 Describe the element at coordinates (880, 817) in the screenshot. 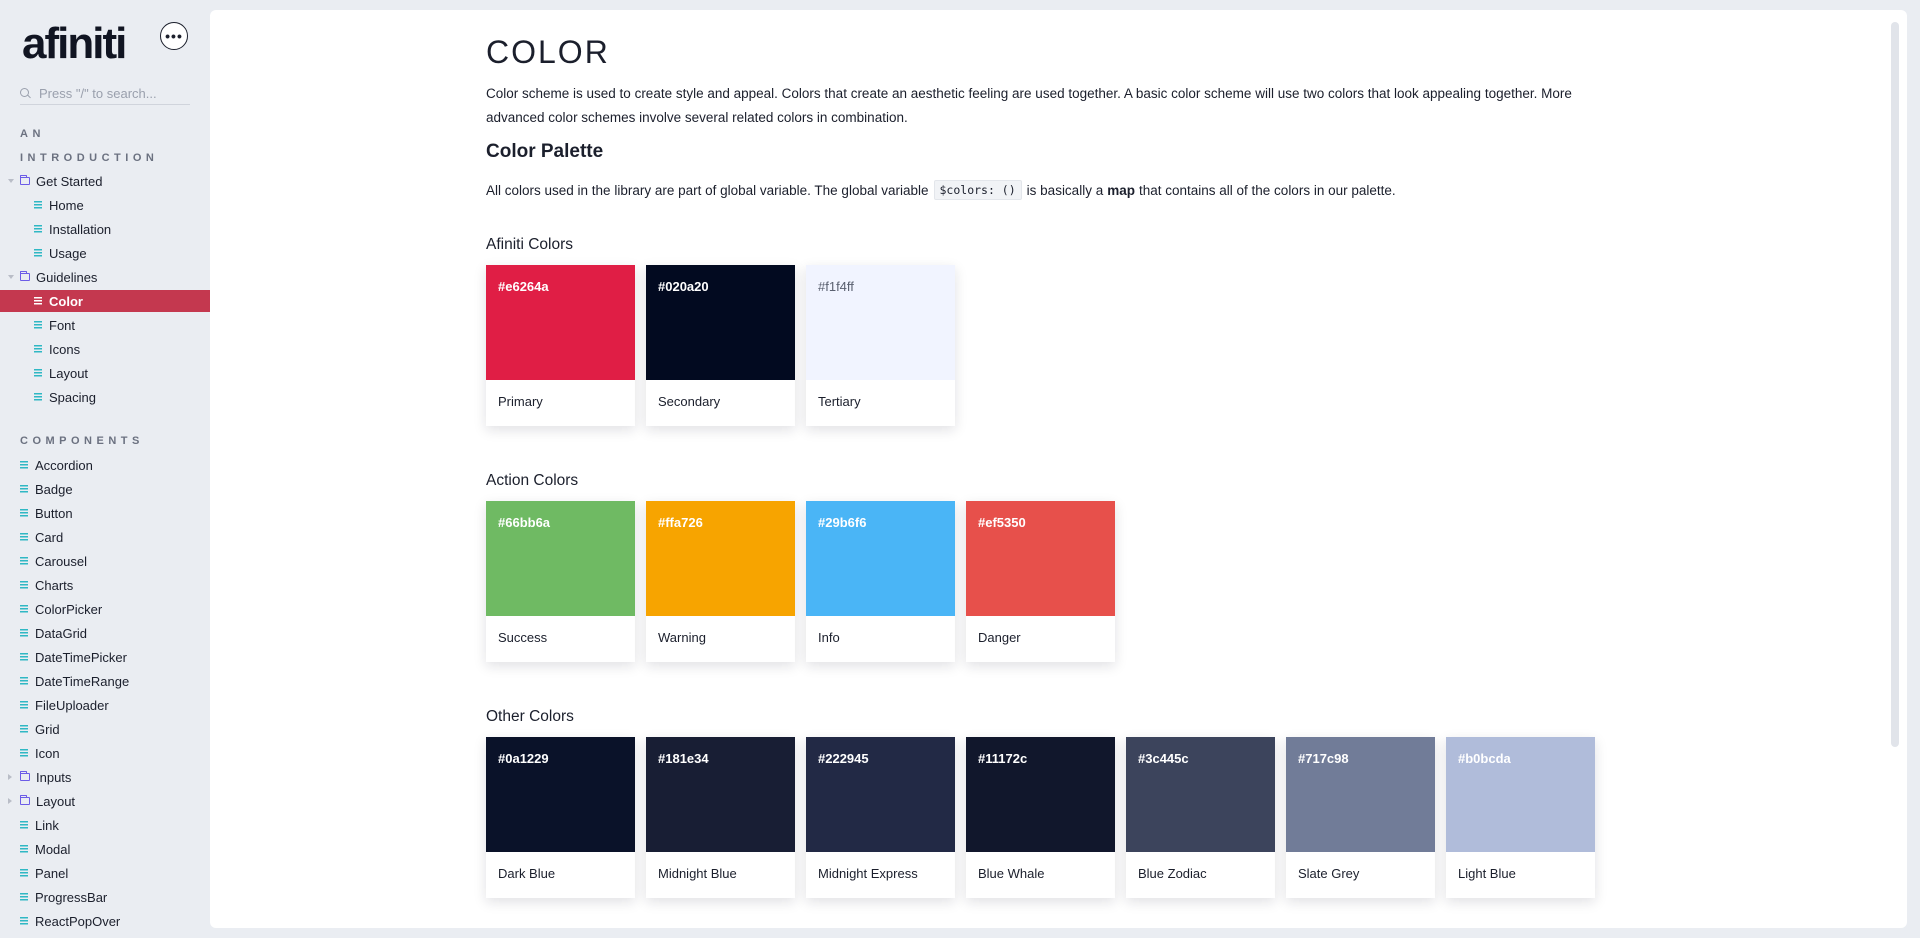

I see `swatch-card: #222945 Midnight Express` at that location.